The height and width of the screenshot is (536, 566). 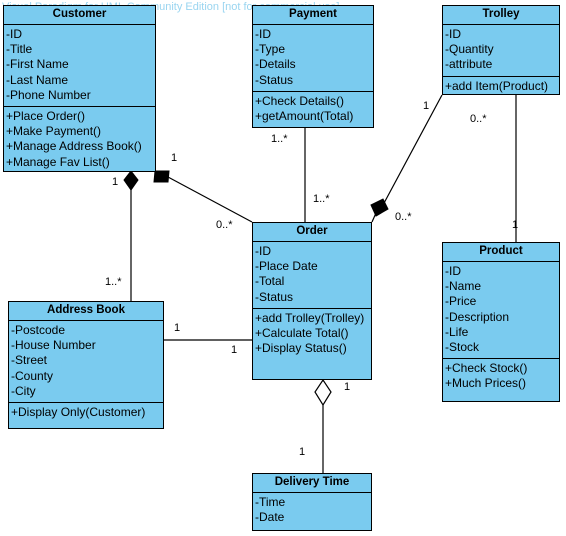 I want to click on attribute-row: -Quantity, so click(x=469, y=49).